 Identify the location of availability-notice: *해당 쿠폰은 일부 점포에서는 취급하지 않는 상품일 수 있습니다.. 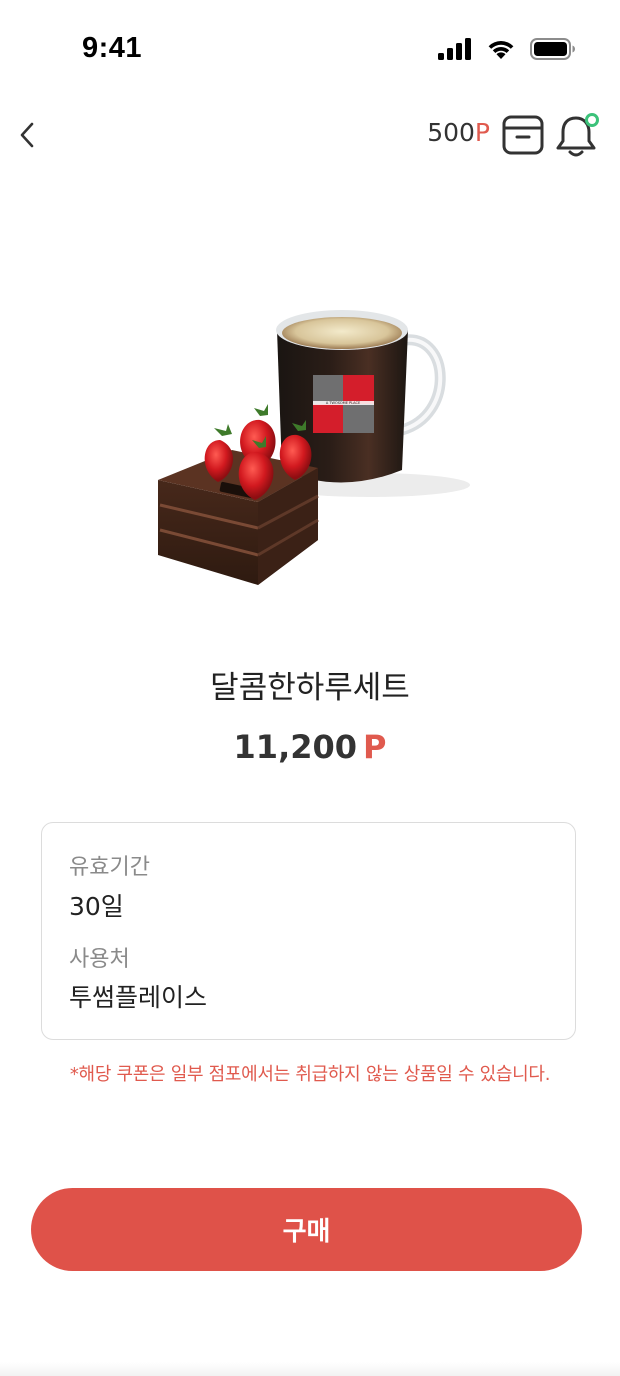
(310, 1074).